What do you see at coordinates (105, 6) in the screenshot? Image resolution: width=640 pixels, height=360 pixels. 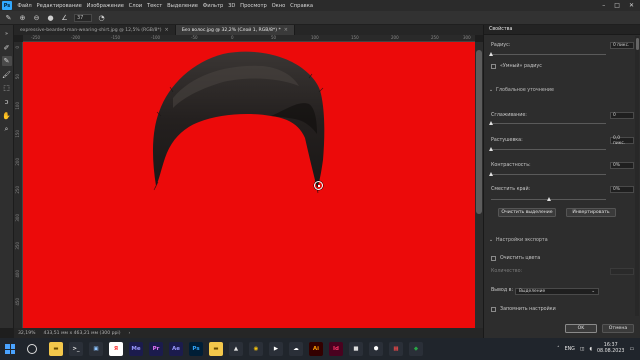 I see `menu-image: Изображение` at bounding box center [105, 6].